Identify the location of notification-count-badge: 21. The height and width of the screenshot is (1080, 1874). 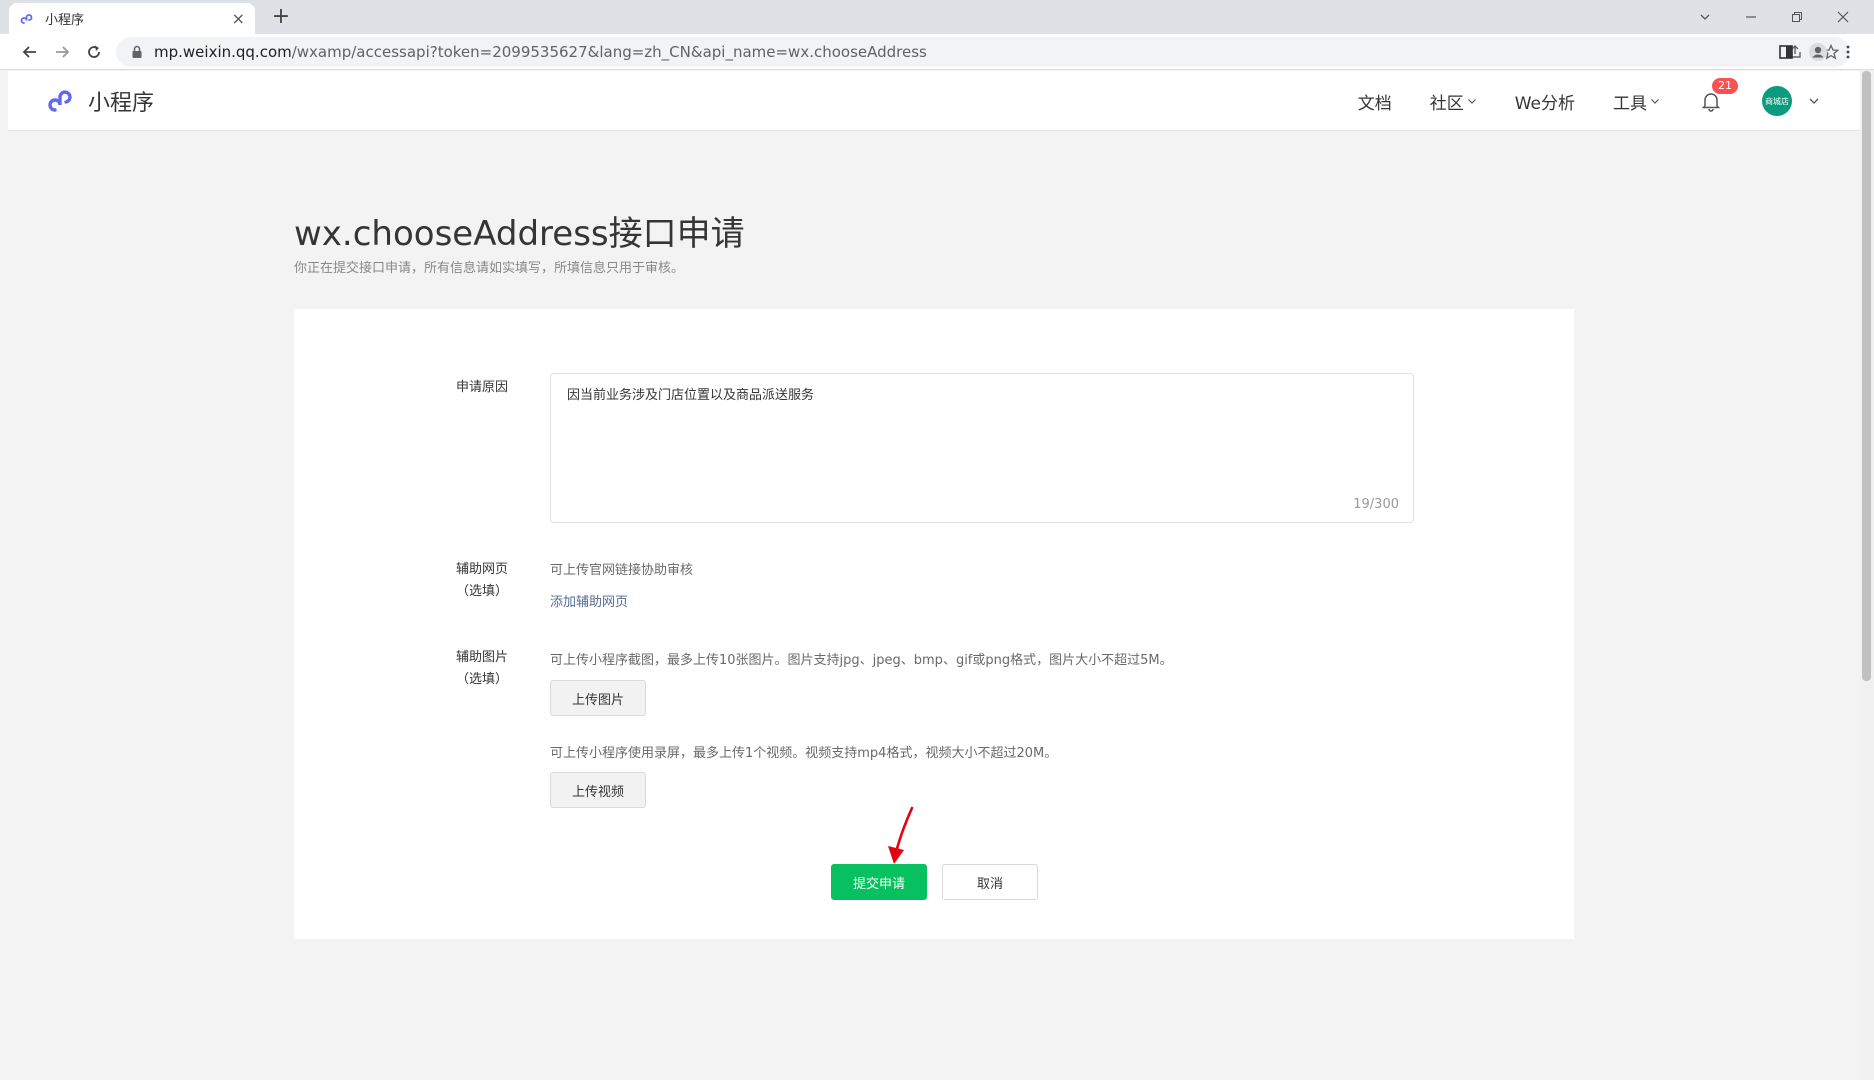
(1725, 86).